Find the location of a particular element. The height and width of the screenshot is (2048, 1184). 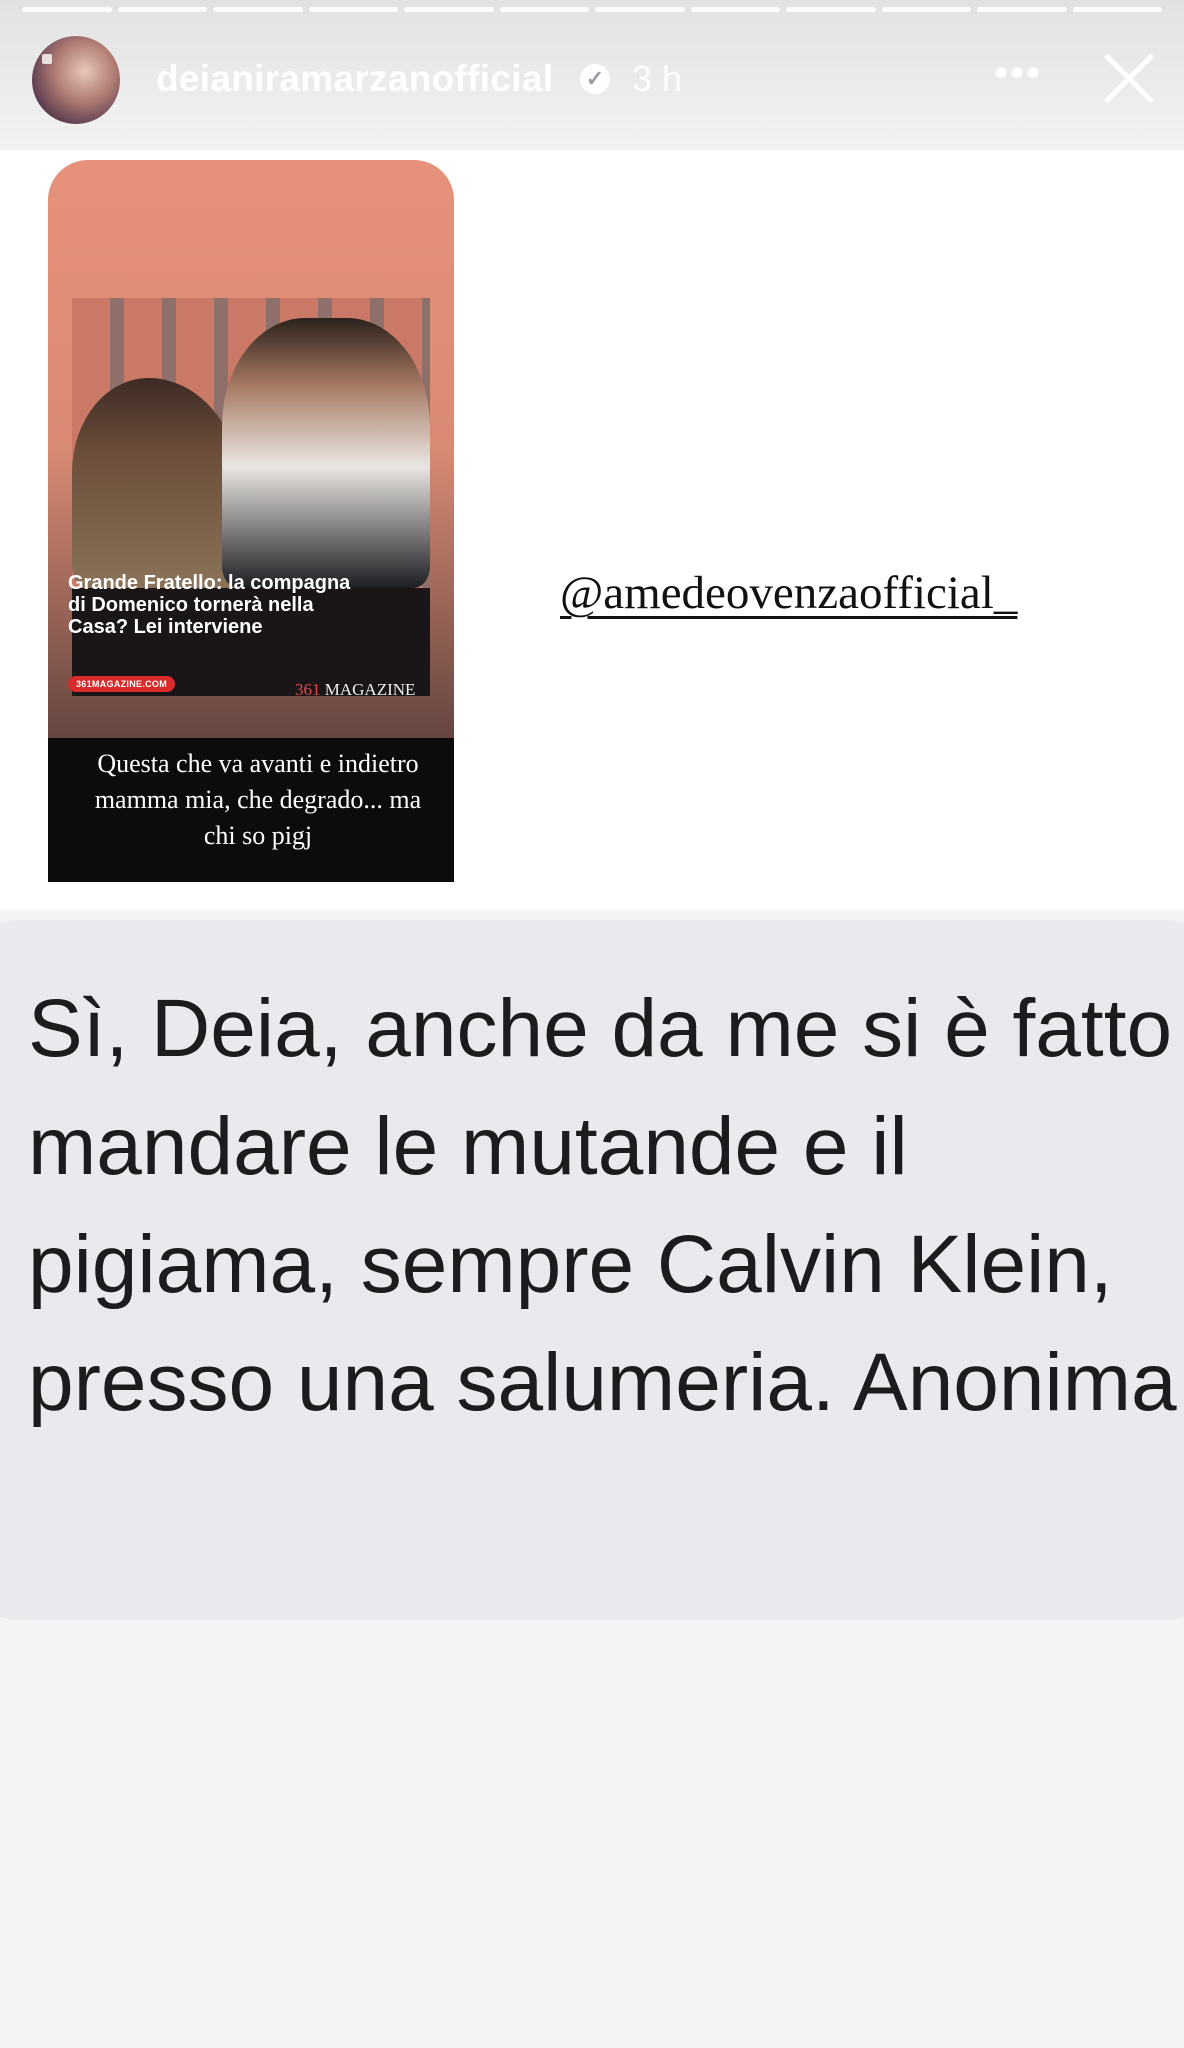

post-time: 3 h is located at coordinates (657, 78).